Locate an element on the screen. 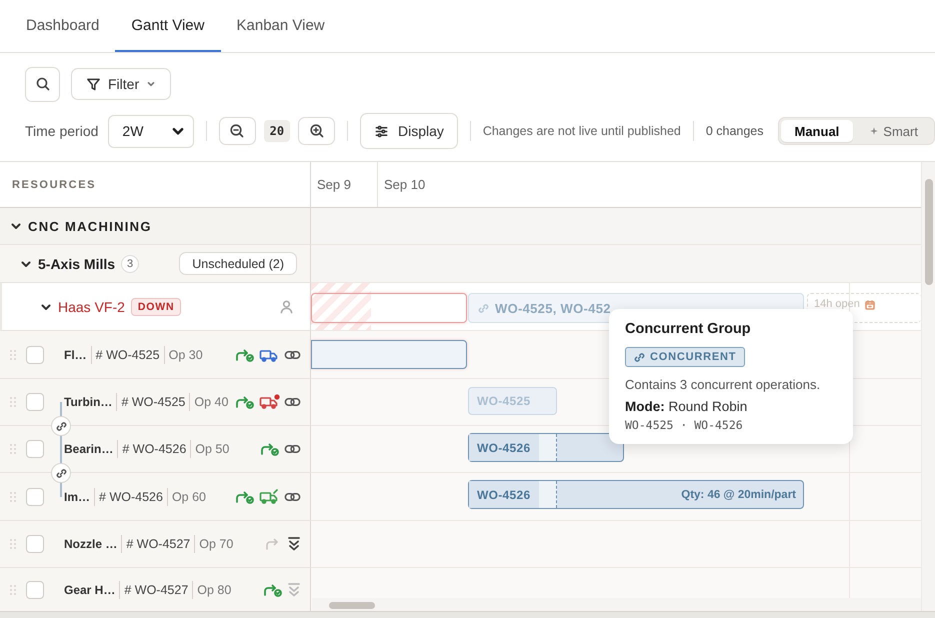 The height and width of the screenshot is (618, 935). operation-bar: WO-4526 is located at coordinates (546, 447).